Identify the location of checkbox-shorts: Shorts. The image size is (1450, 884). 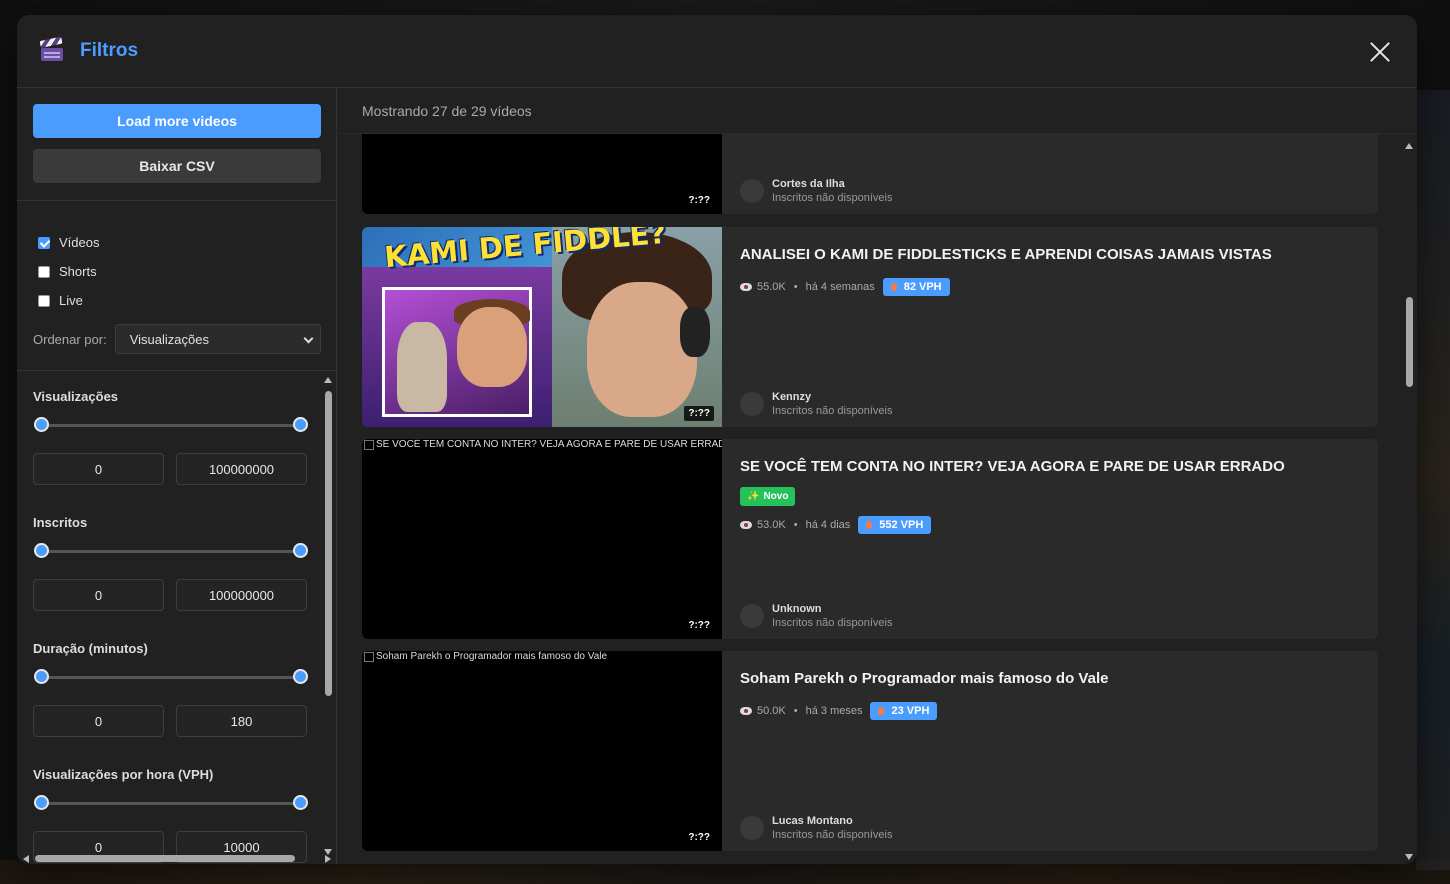
(67, 271).